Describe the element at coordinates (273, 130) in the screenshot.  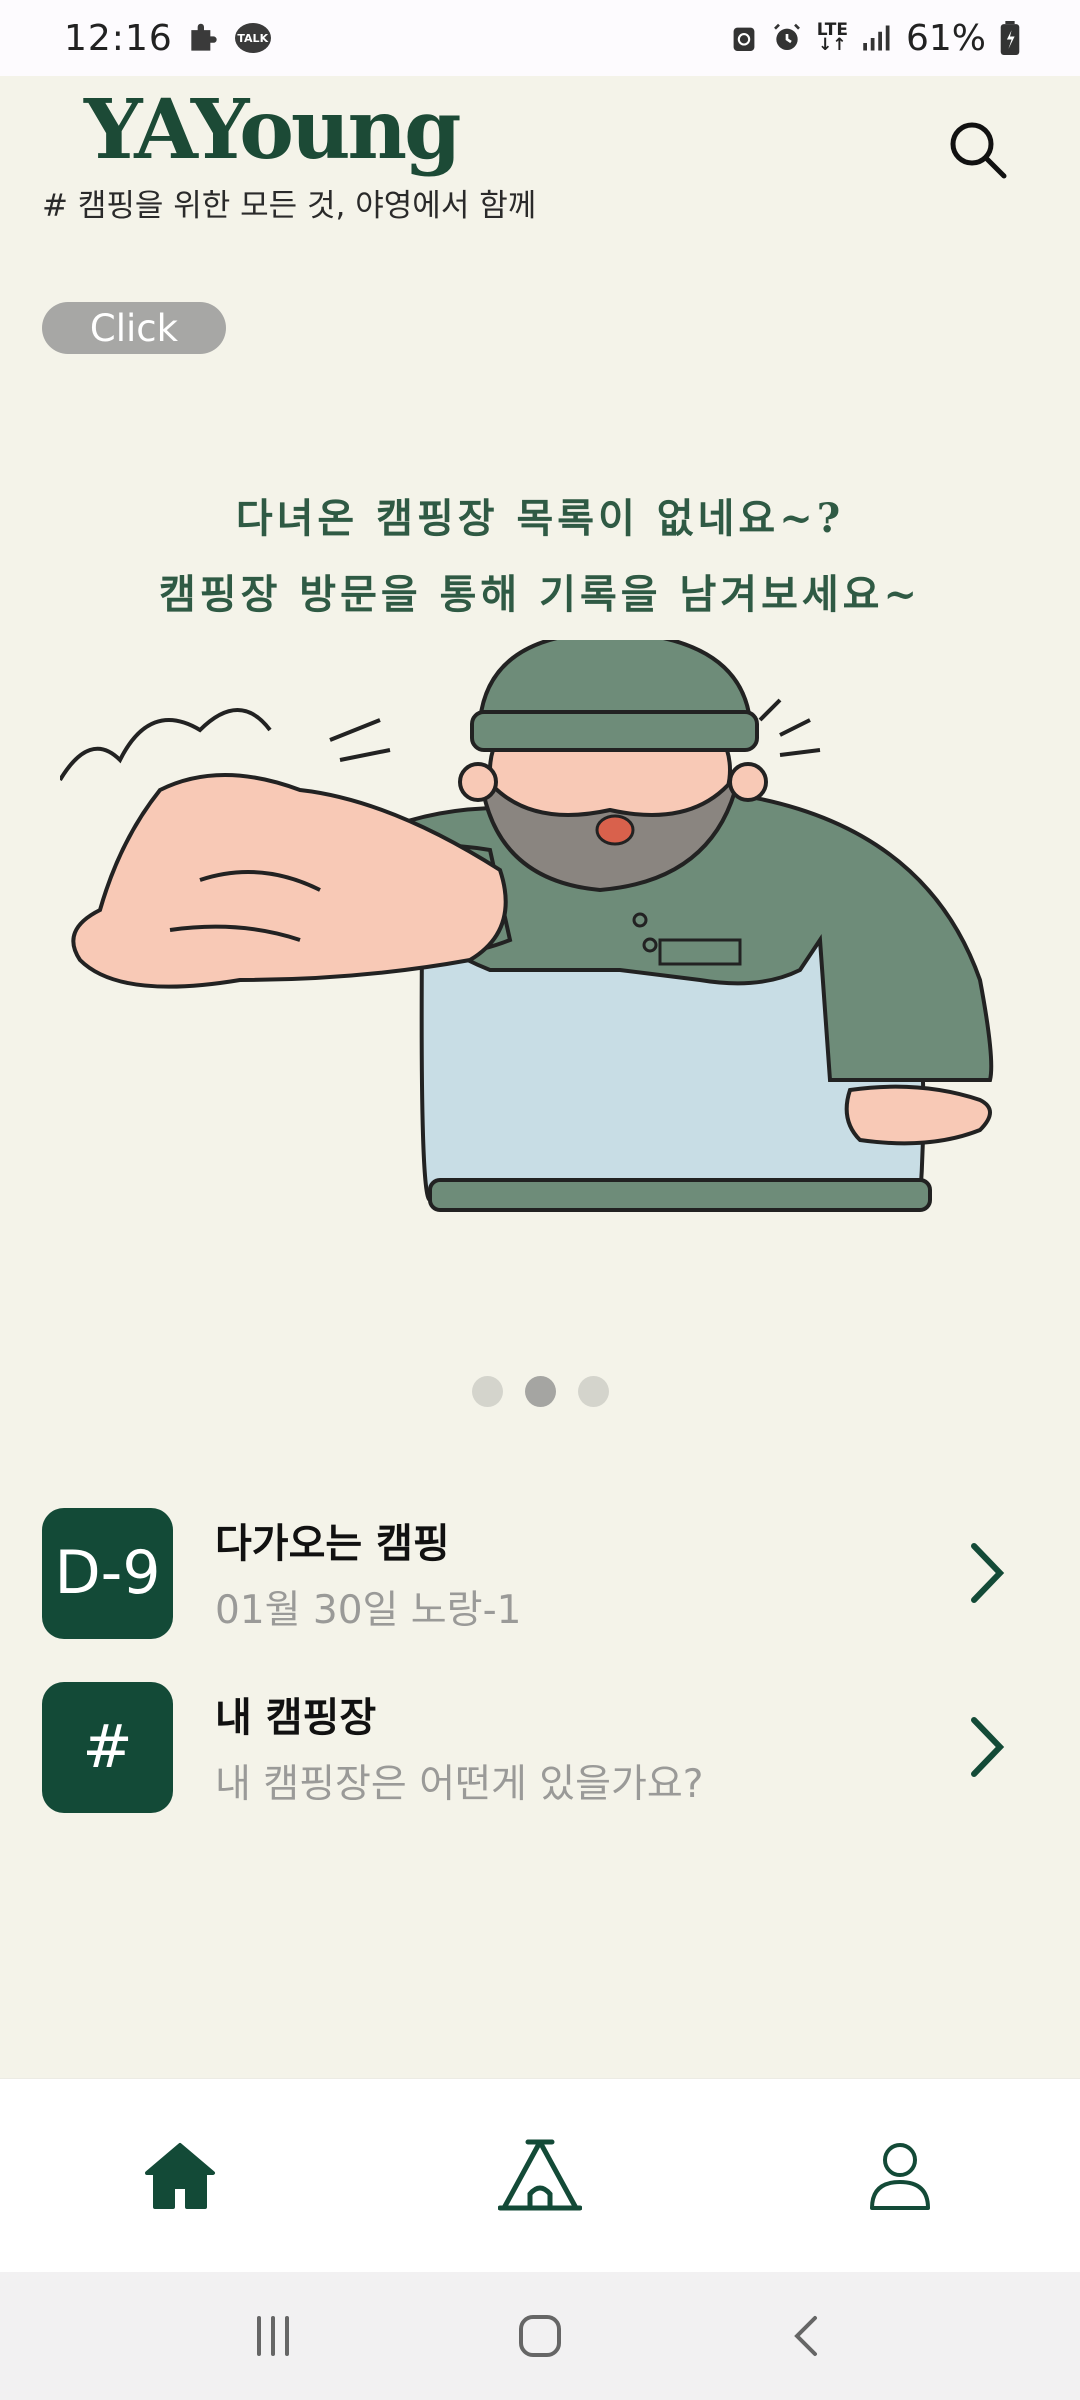
I see `app-logo: YAYoung` at that location.